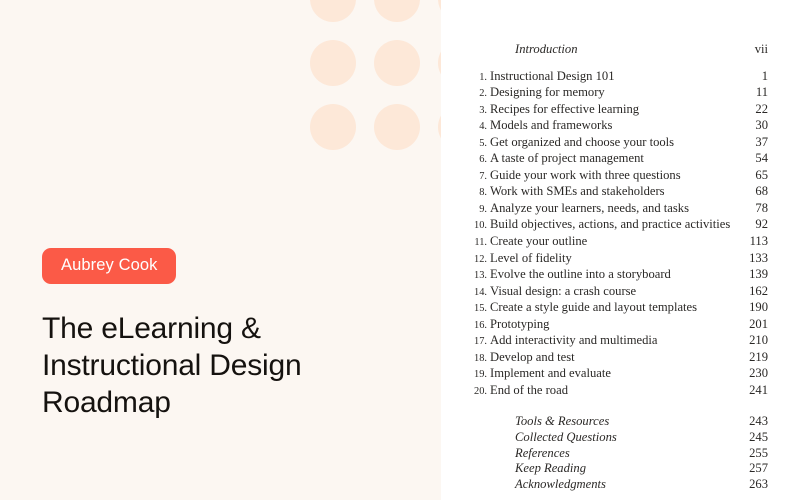 This screenshot has height=500, width=792. What do you see at coordinates (758, 241) in the screenshot?
I see `toc-entry-page: 113` at bounding box center [758, 241].